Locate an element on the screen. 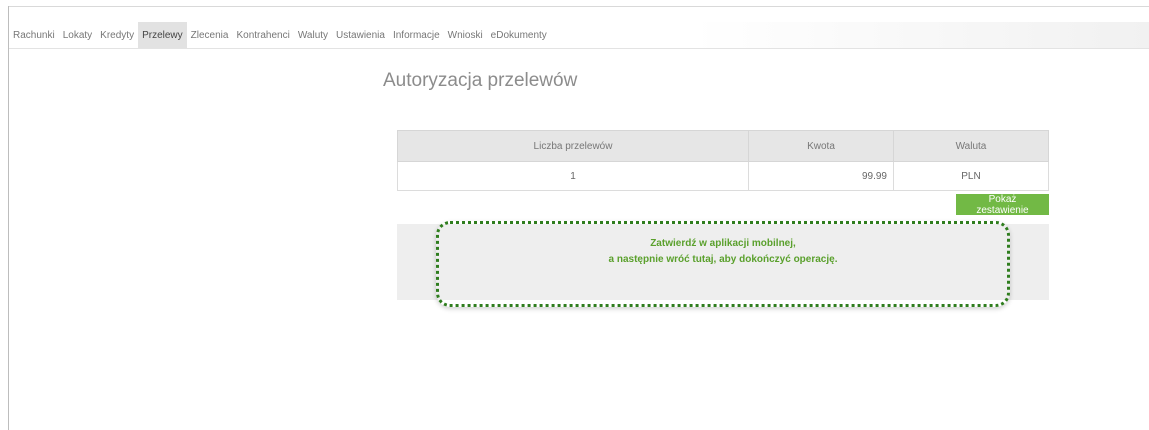 Image resolution: width=1149 pixels, height=430 pixels. nav-item-ustawienia: Ustawienia is located at coordinates (360, 35).